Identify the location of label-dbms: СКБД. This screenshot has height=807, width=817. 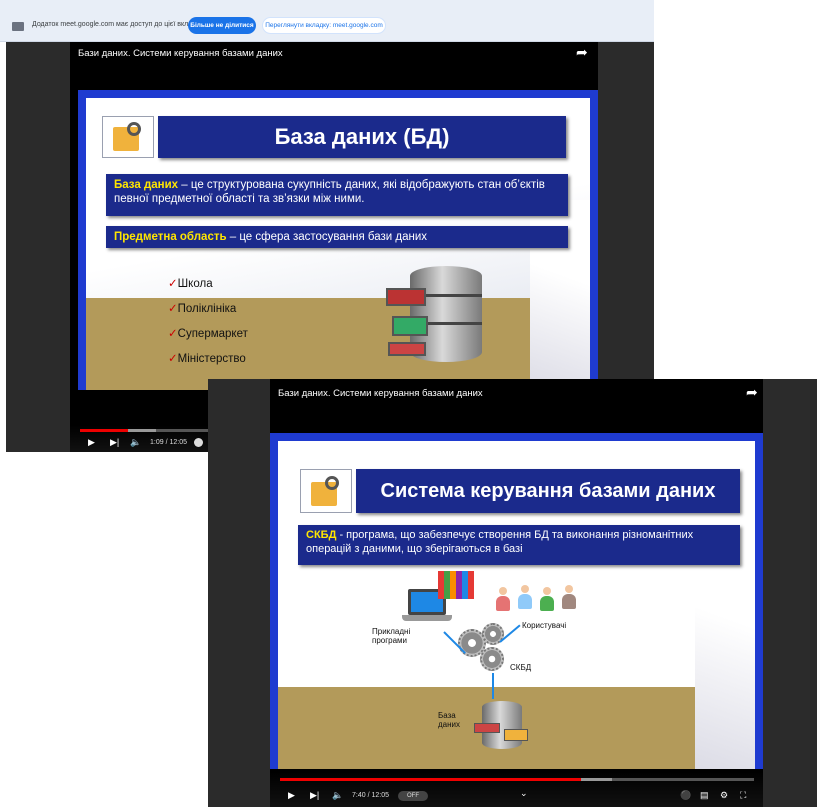
(521, 667).